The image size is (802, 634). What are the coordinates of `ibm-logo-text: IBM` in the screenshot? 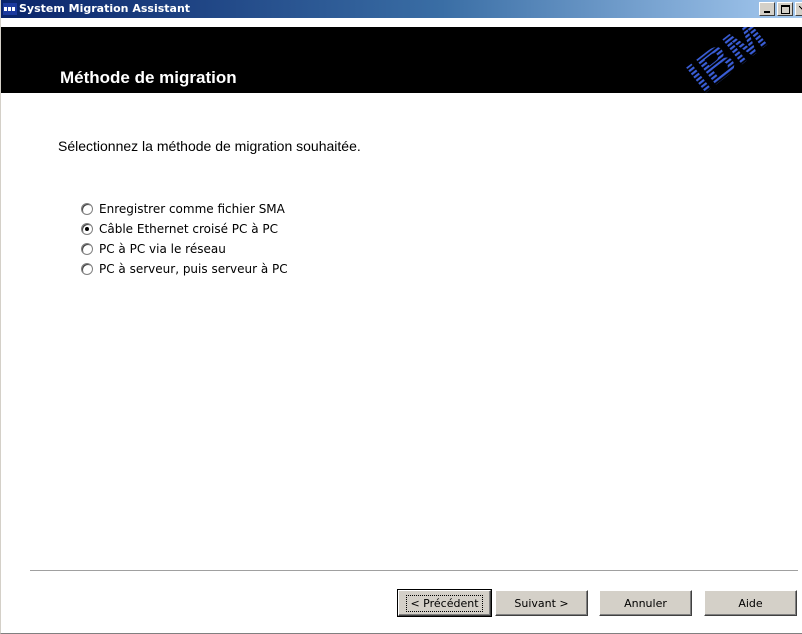 It's located at (726, 60).